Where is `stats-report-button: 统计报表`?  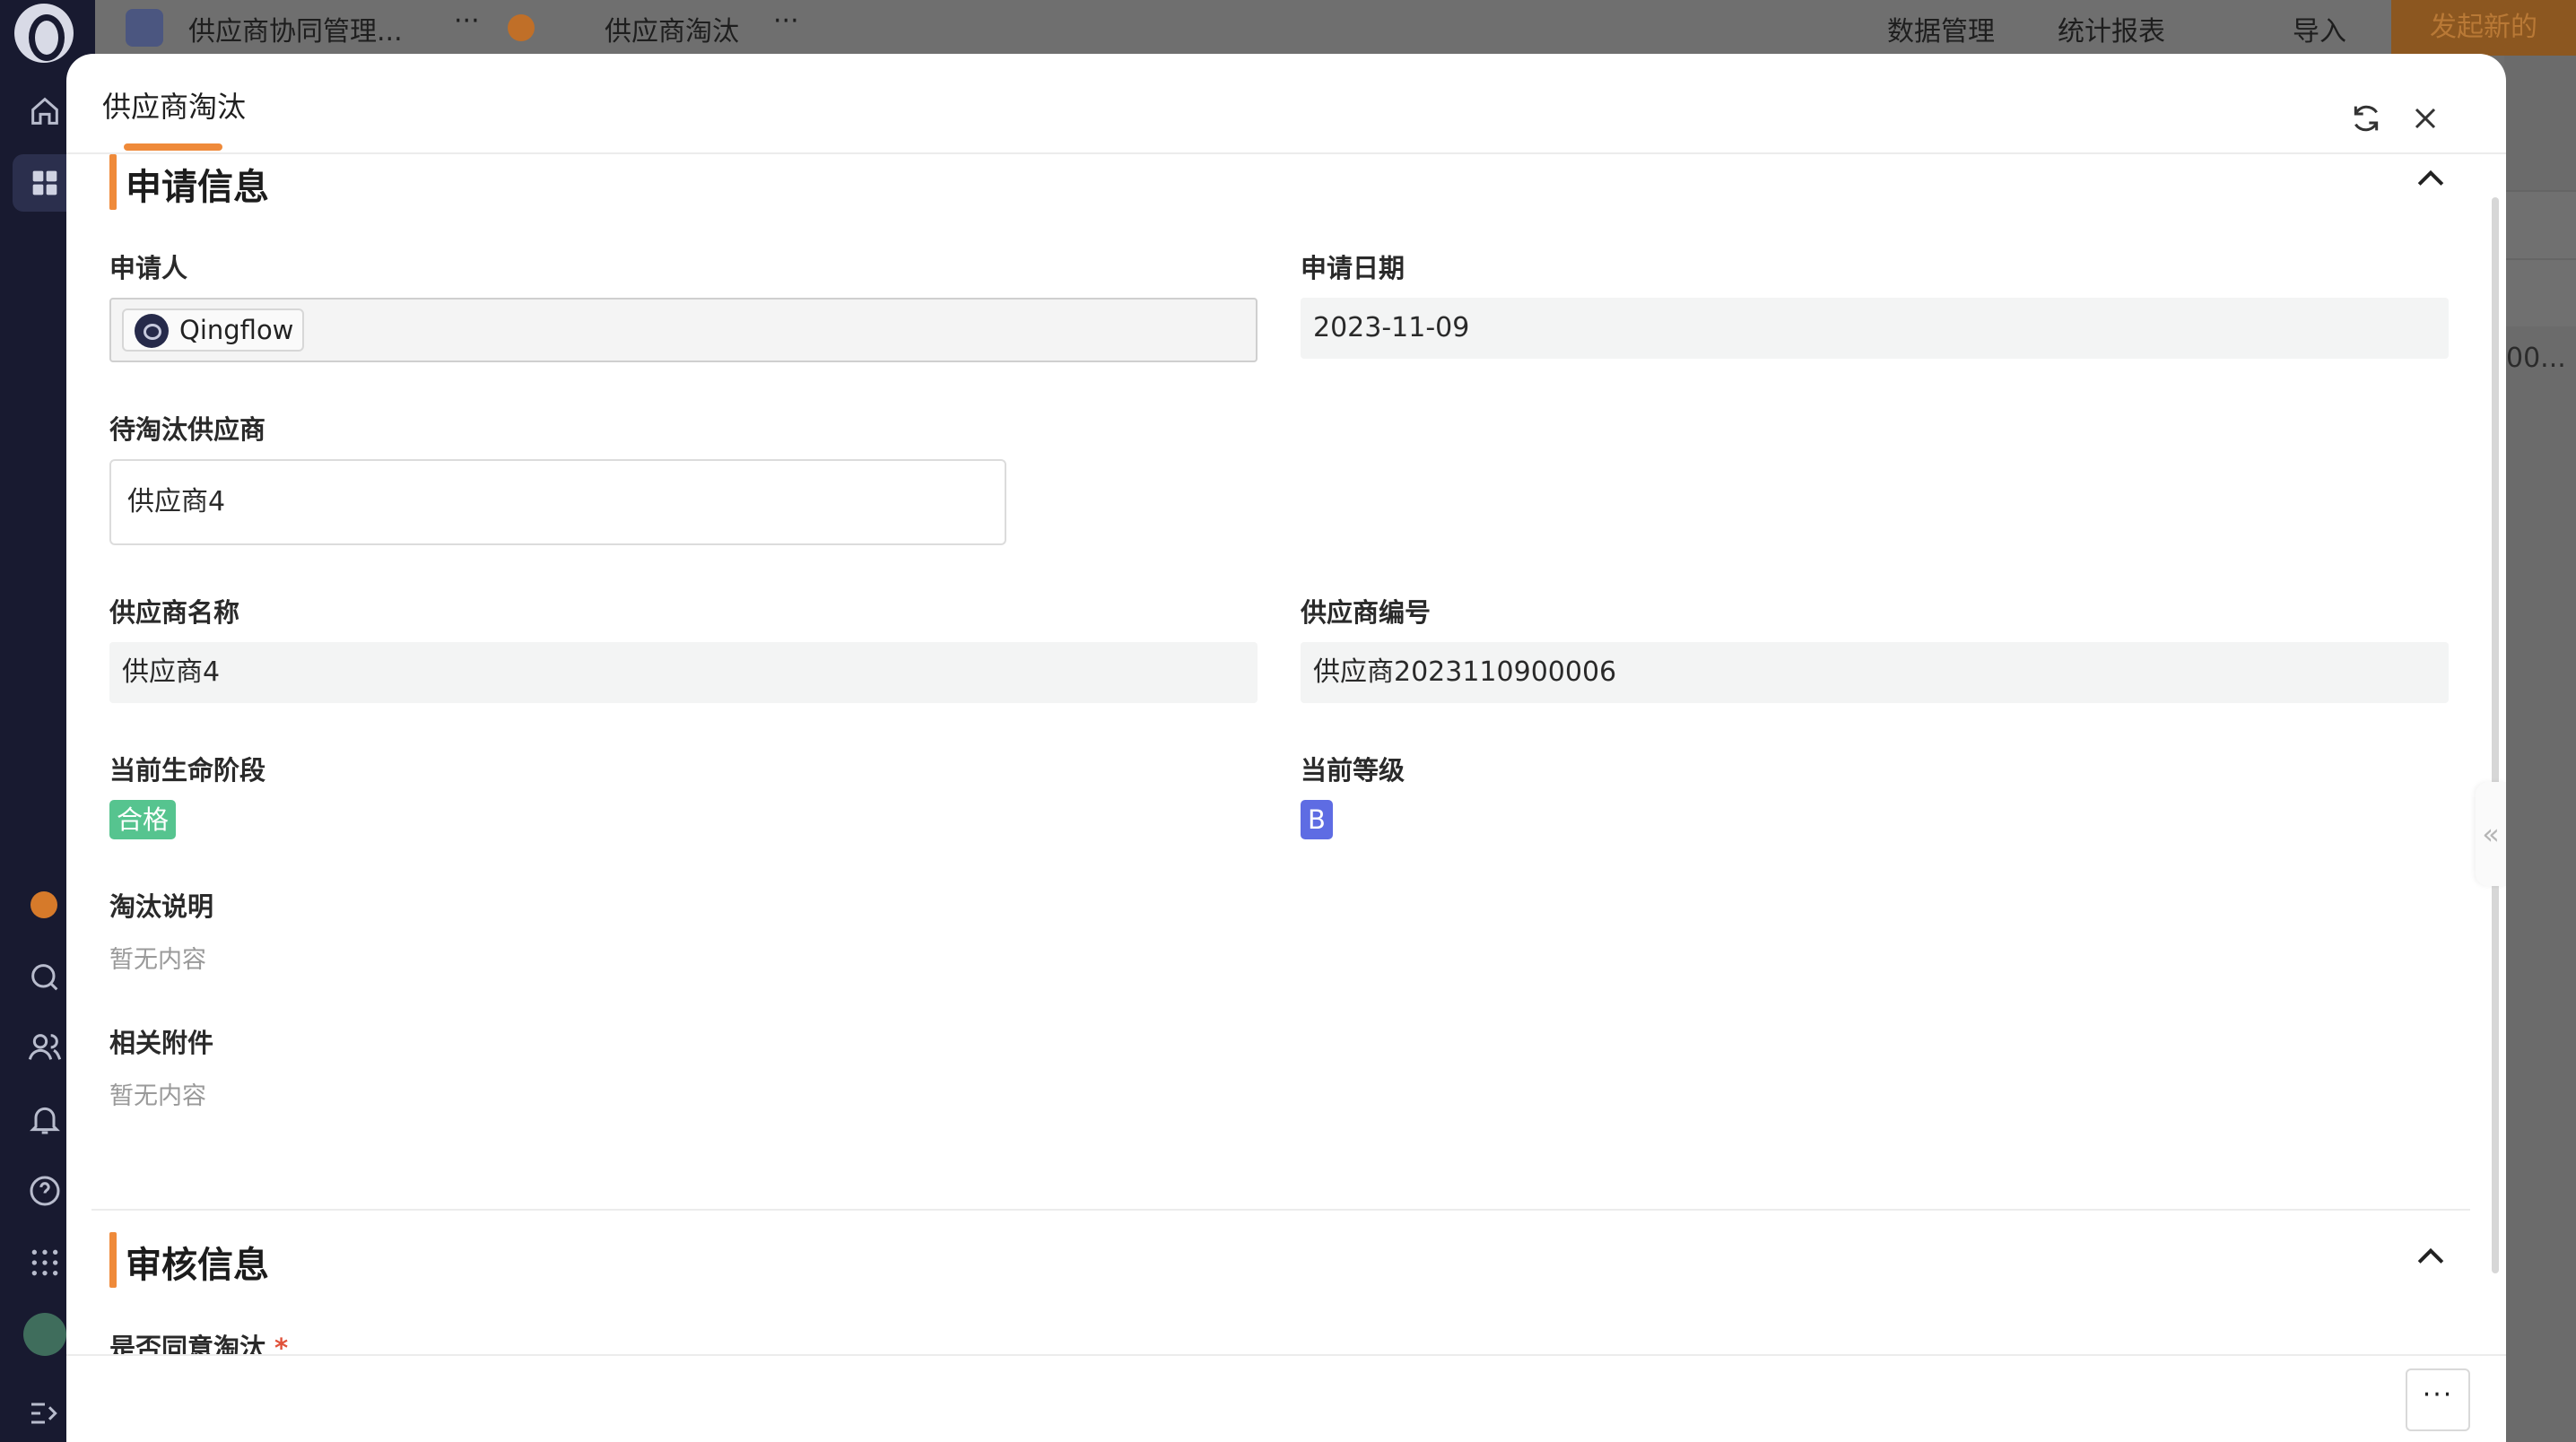 stats-report-button: 统计报表 is located at coordinates (2093, 28).